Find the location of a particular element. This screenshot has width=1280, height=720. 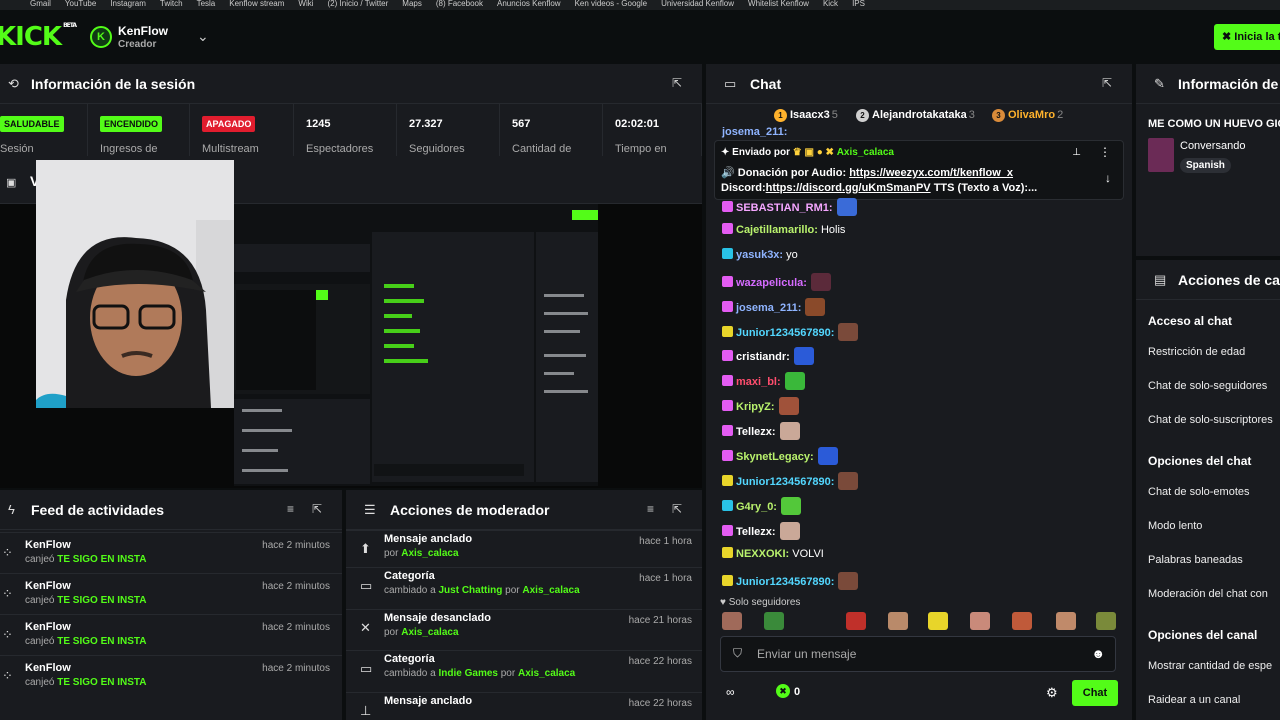

bookmark-item: Twitch is located at coordinates (171, 5).